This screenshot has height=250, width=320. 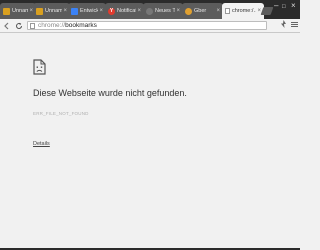 What do you see at coordinates (147, 25) in the screenshot?
I see `address-bar: chrome://bookmarks` at bounding box center [147, 25].